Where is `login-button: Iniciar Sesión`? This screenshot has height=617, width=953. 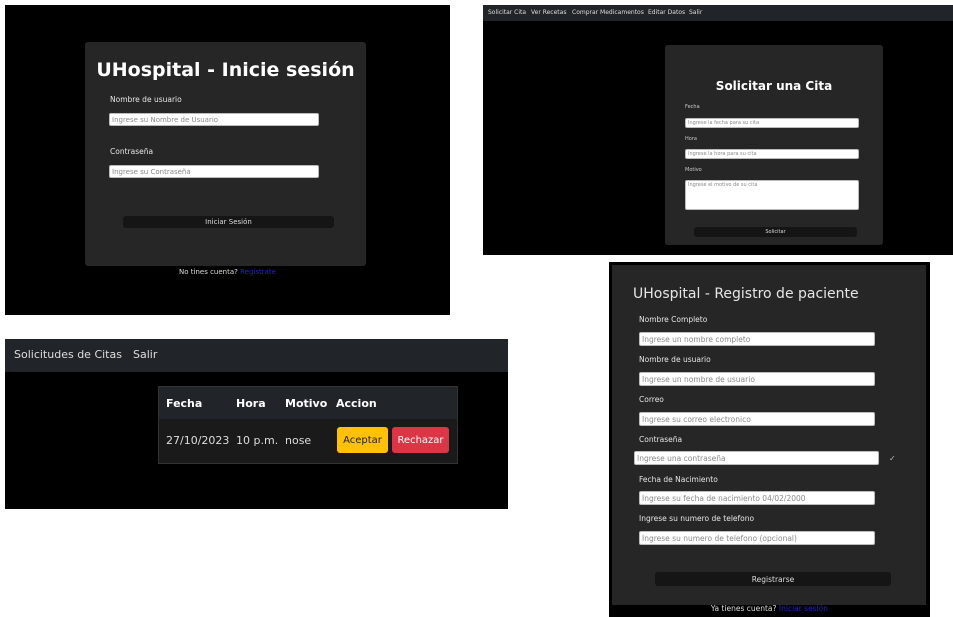 login-button: Iniciar Sesión is located at coordinates (228, 222).